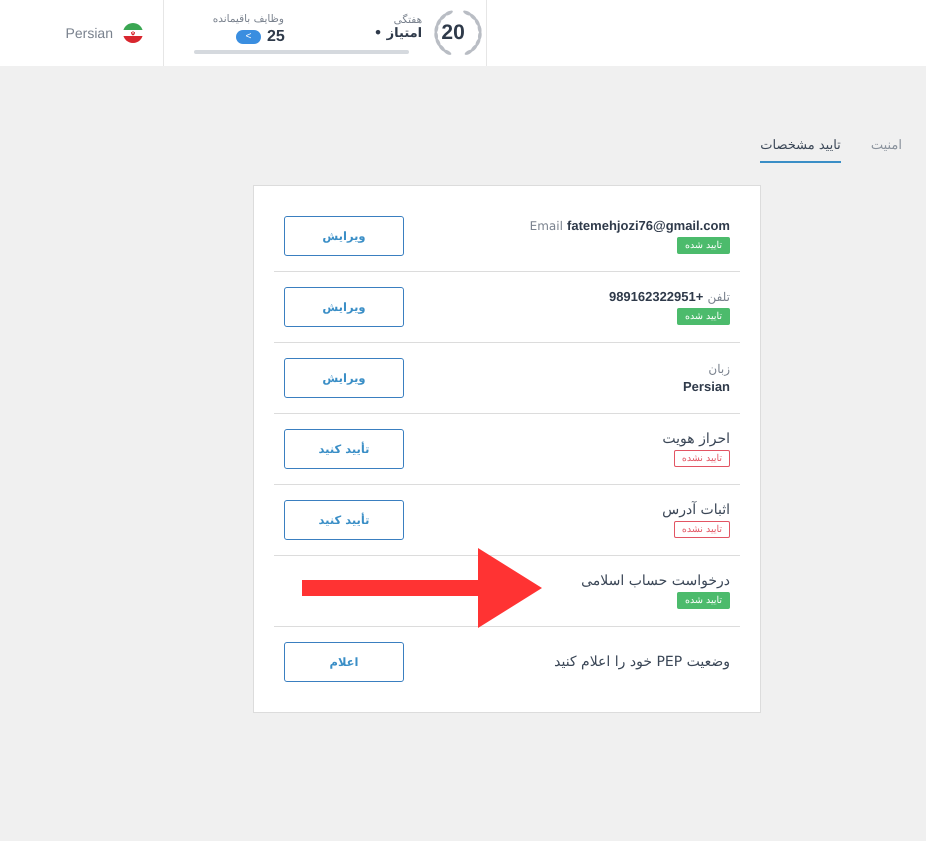 This screenshot has height=841, width=926. Describe the element at coordinates (719, 369) in the screenshot. I see `field-label: زبان` at that location.